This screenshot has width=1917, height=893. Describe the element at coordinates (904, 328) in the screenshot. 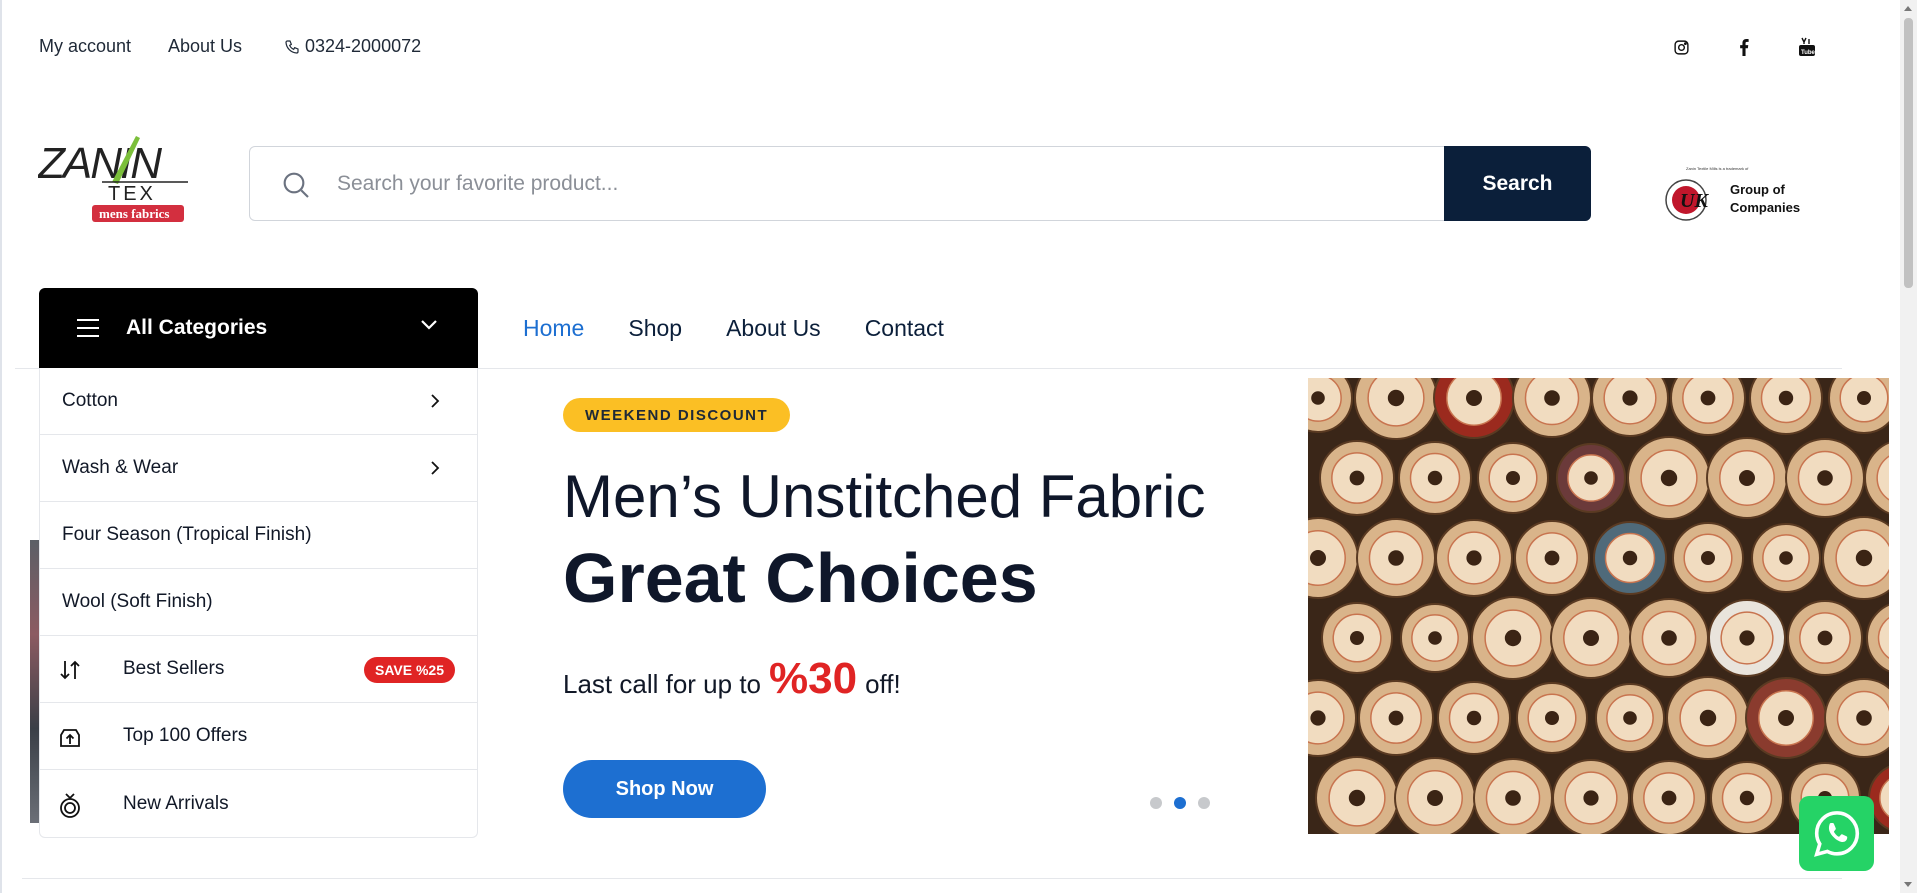

I see `nav-contact: Contact` at that location.